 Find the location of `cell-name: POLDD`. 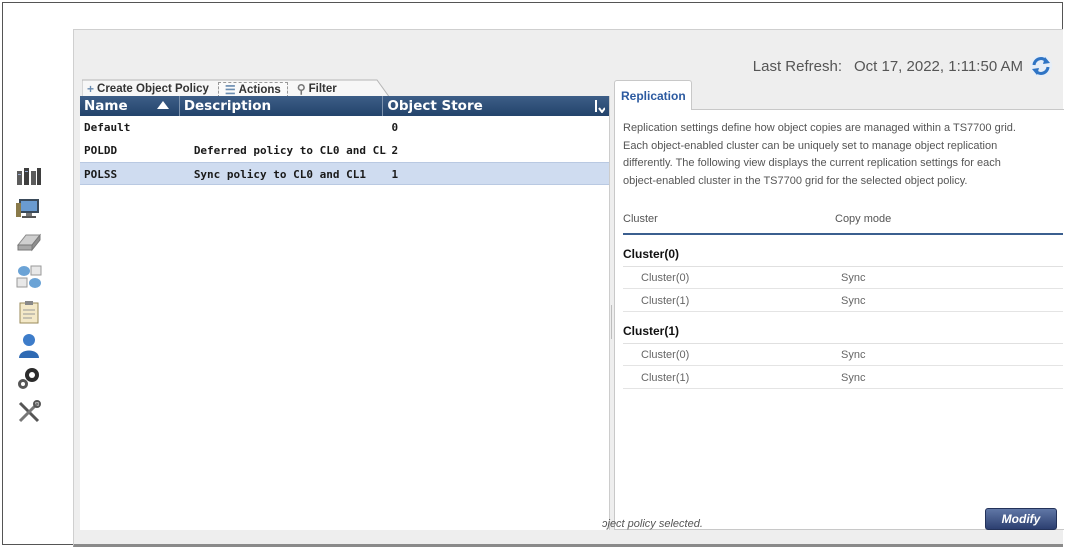

cell-name: POLDD is located at coordinates (101, 150).